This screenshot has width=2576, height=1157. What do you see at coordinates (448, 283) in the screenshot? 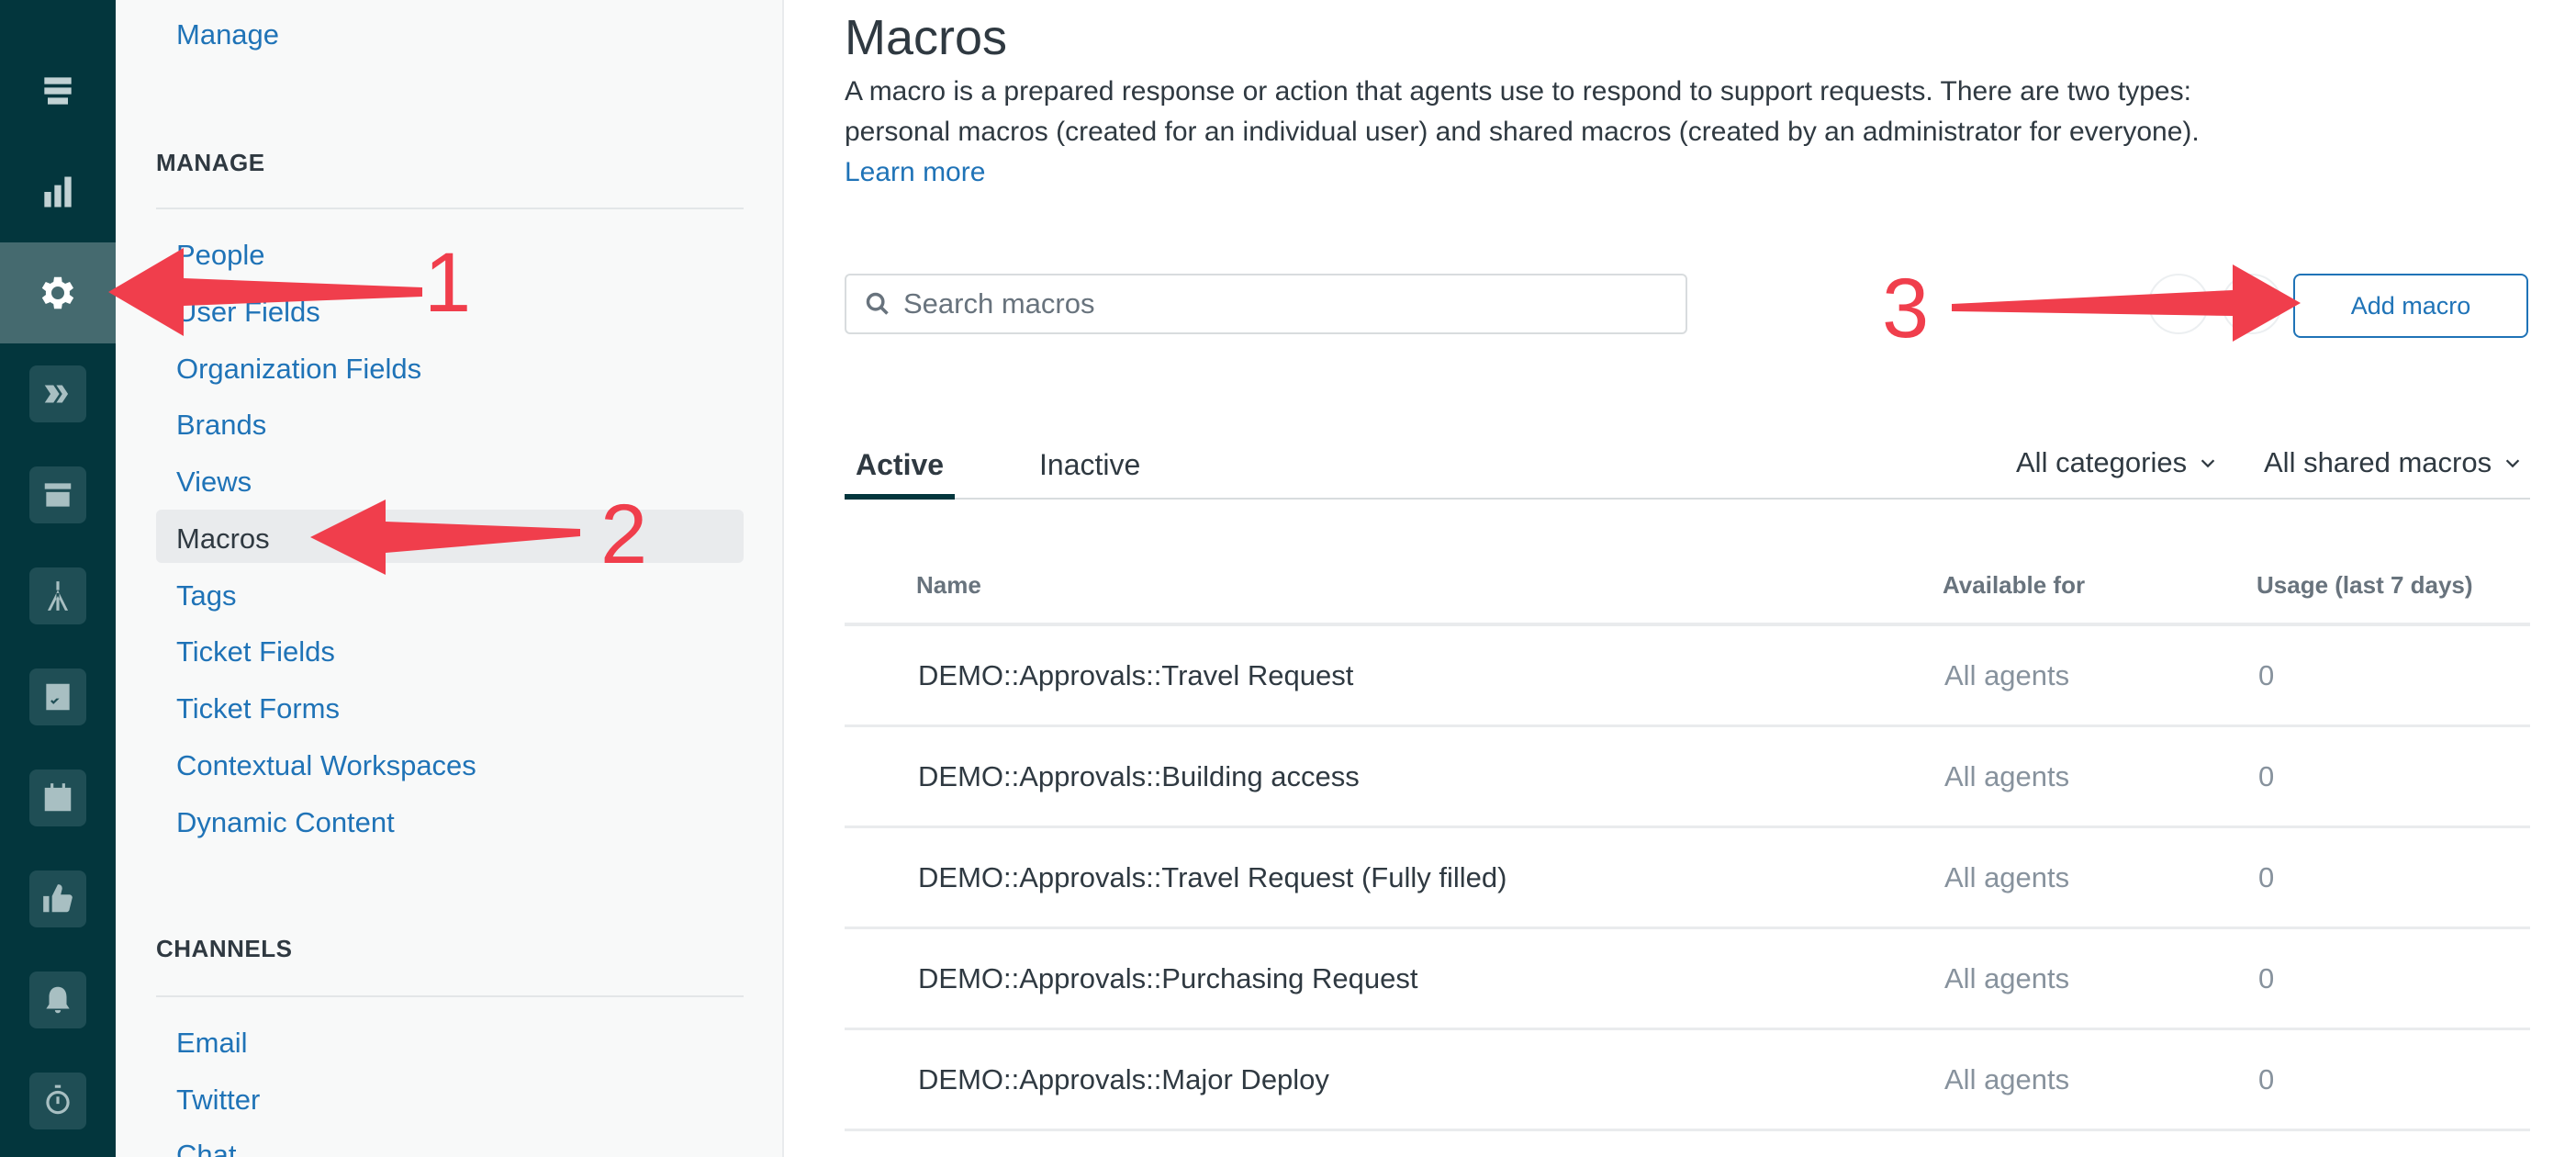
I see `annotation-step-1: 1` at bounding box center [448, 283].